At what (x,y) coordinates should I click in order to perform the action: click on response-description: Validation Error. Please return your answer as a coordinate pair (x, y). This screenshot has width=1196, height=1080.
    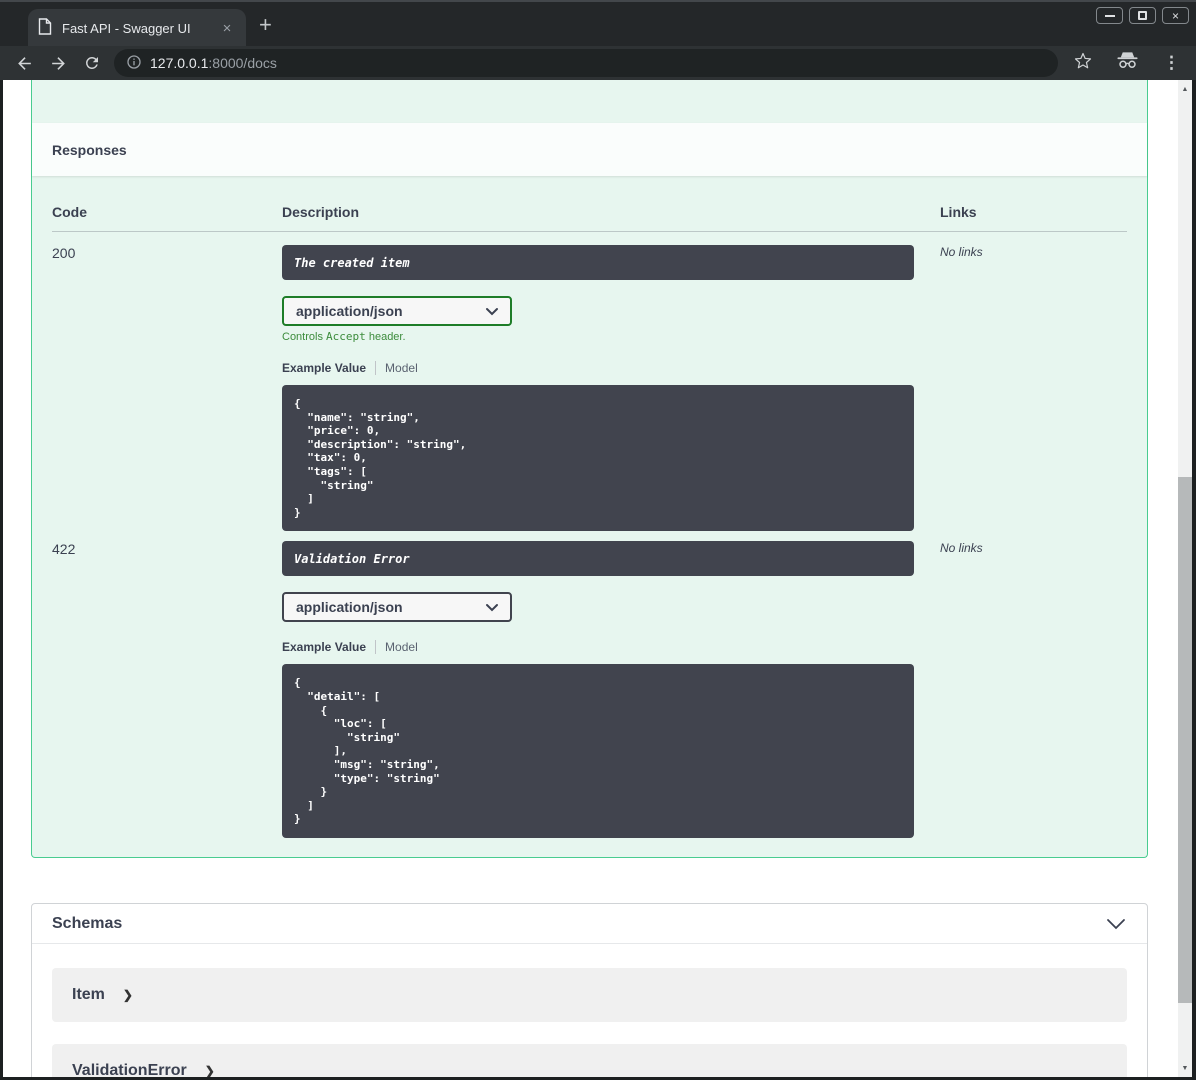
    Looking at the image, I should click on (352, 558).